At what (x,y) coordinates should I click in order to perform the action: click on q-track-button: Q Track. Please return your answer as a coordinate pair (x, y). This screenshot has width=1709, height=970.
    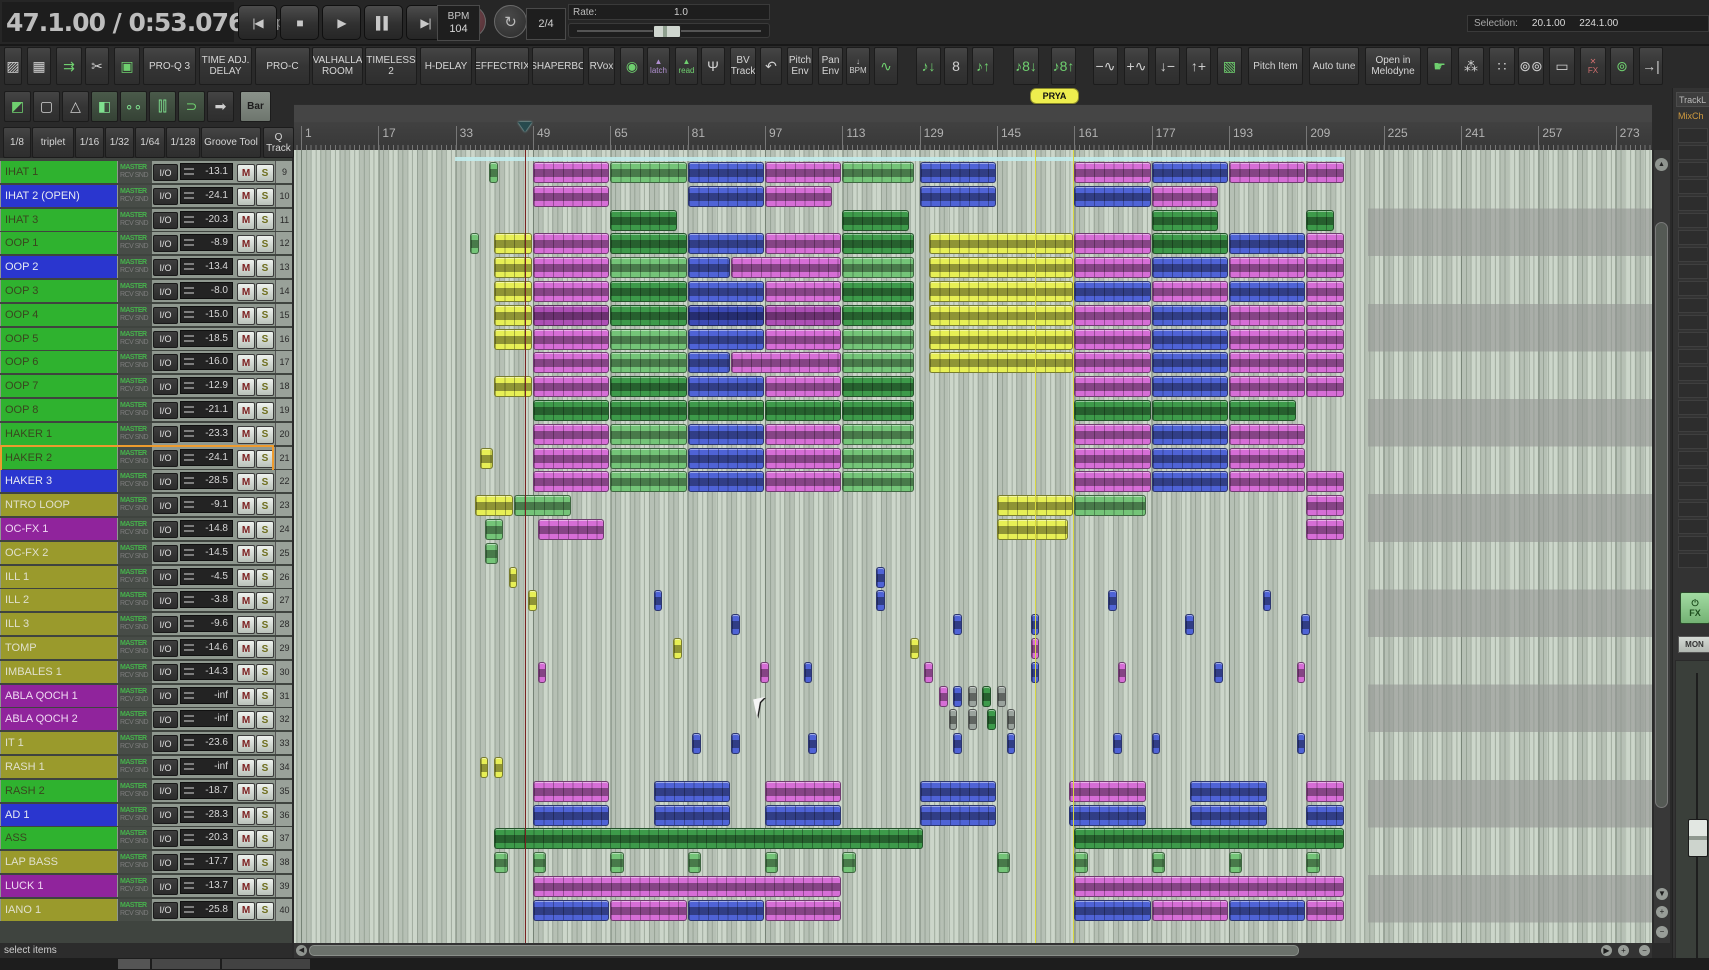
    Looking at the image, I should click on (278, 142).